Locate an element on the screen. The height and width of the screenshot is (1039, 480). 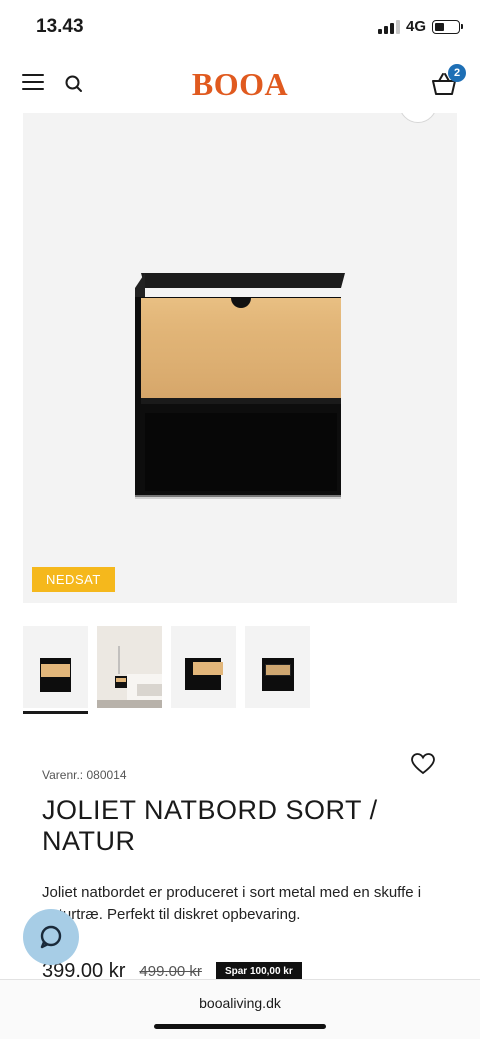
network-label: 4G is located at coordinates (415, 26).